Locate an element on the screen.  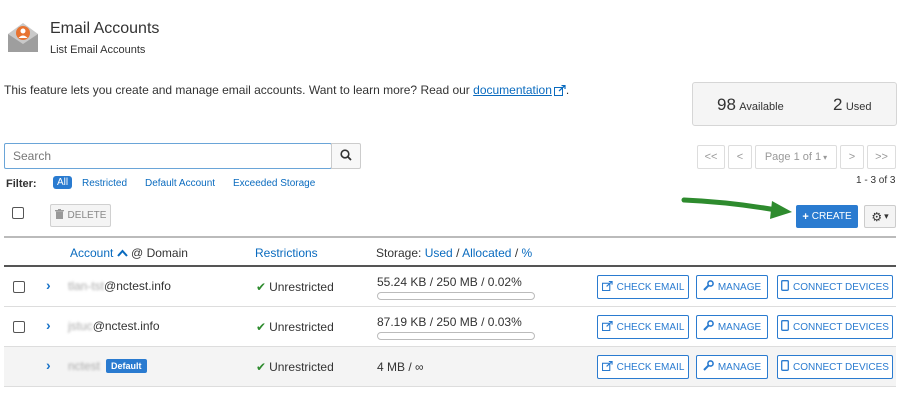
account-address: jstuc@nctest.info is located at coordinates (114, 326).